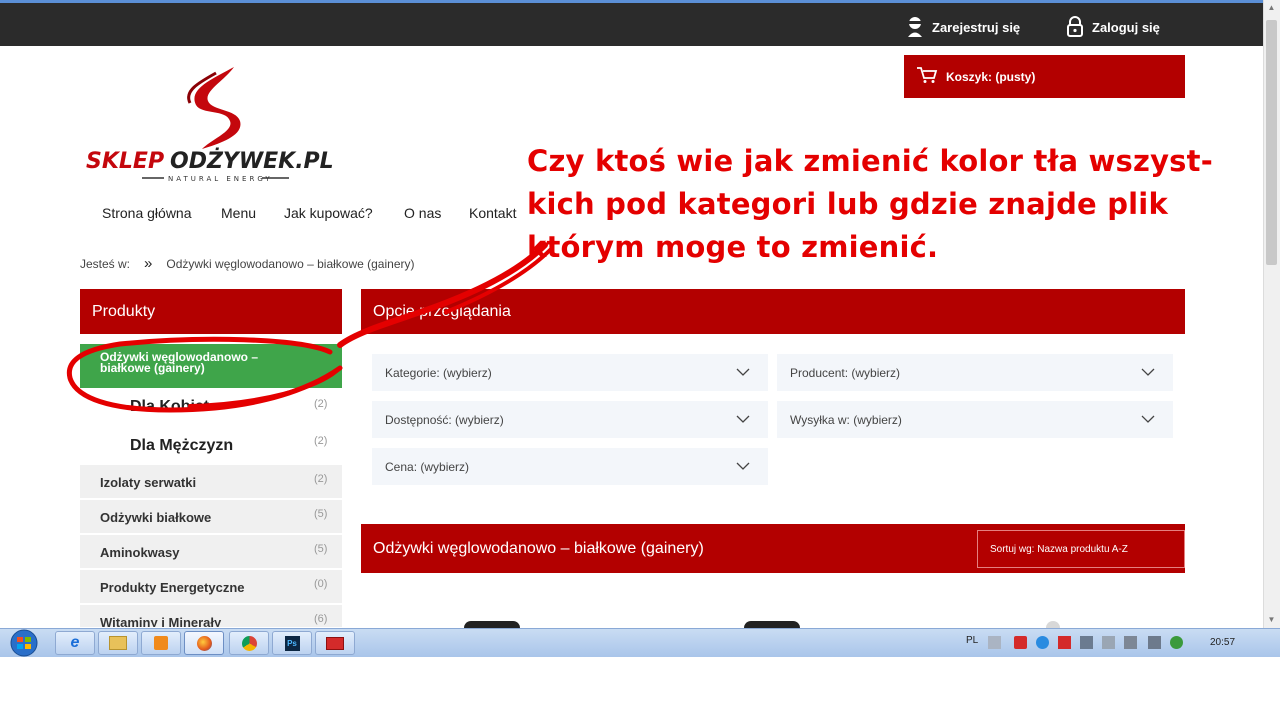 This screenshot has width=1280, height=719. Describe the element at coordinates (640, 688) in the screenshot. I see `blank-area` at that location.